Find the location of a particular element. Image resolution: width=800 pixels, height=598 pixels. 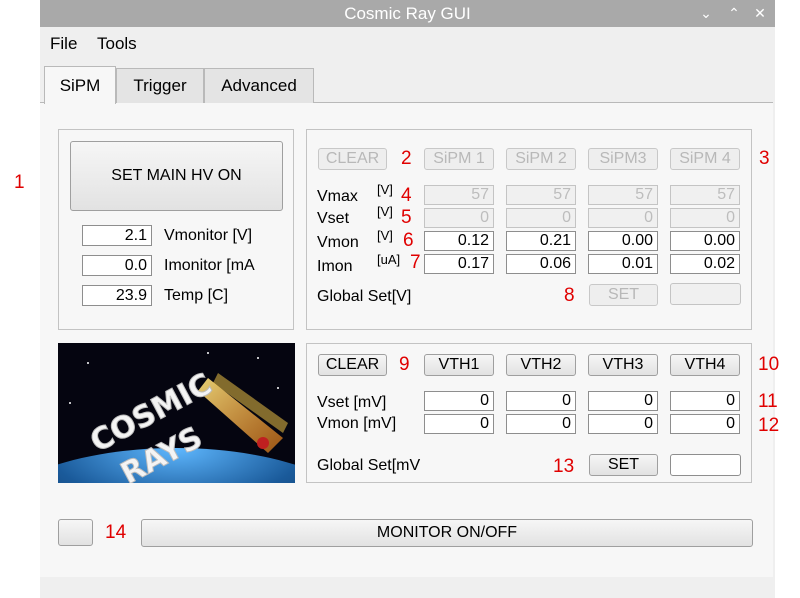

cosmic-rays-logo: COSMIC RAYS is located at coordinates (176, 413).